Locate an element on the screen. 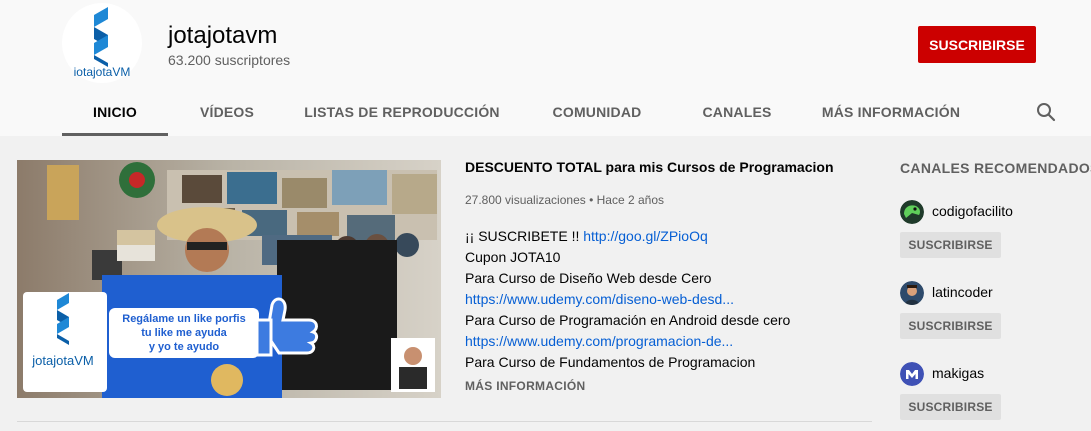  svg-text: tu like me ayuda is located at coordinates (184, 333).